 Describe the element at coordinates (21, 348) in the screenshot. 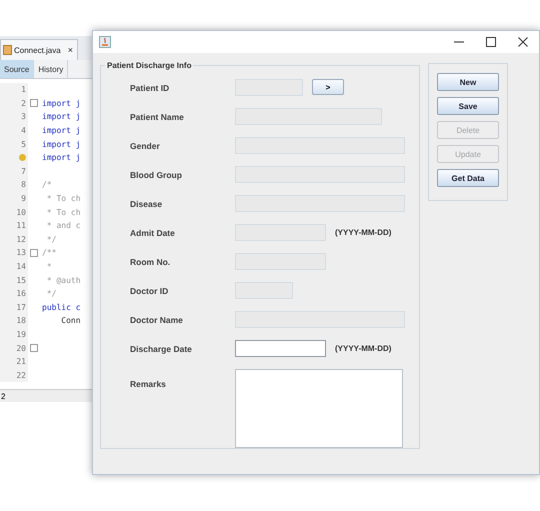

I see `line-number: 20` at that location.